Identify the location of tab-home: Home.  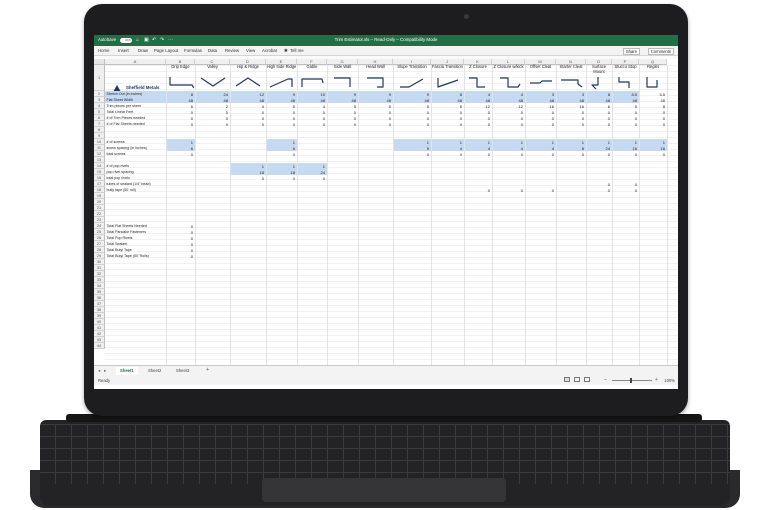
(103, 50).